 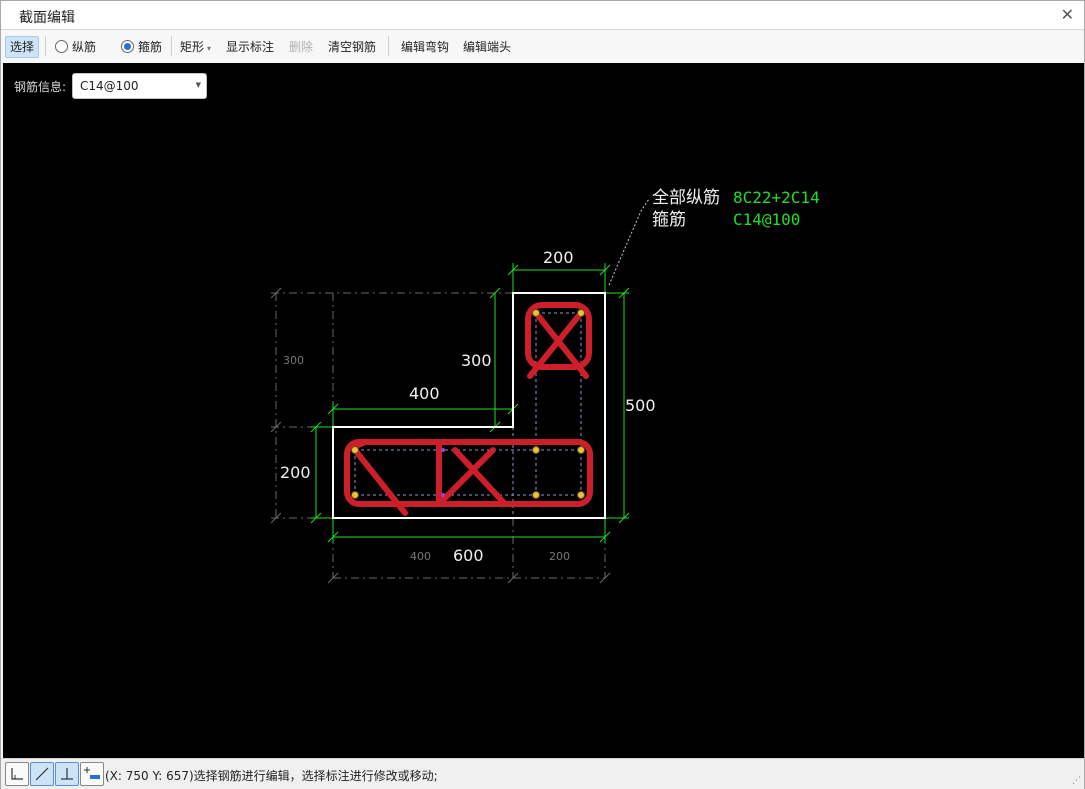 What do you see at coordinates (424, 393) in the screenshot?
I see `dim-horizontal-400: 400` at bounding box center [424, 393].